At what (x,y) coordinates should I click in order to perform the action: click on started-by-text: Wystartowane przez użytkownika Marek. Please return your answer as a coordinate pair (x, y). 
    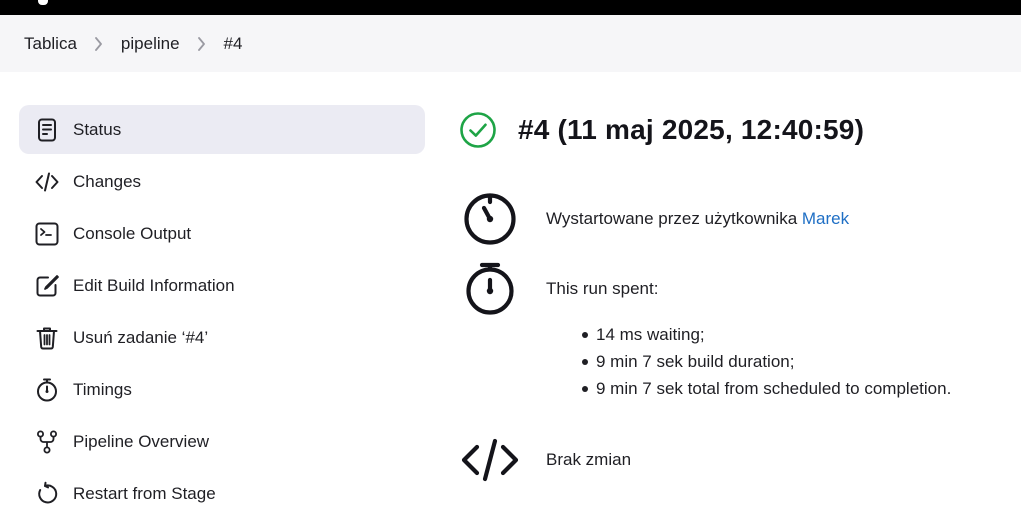
    Looking at the image, I should click on (697, 219).